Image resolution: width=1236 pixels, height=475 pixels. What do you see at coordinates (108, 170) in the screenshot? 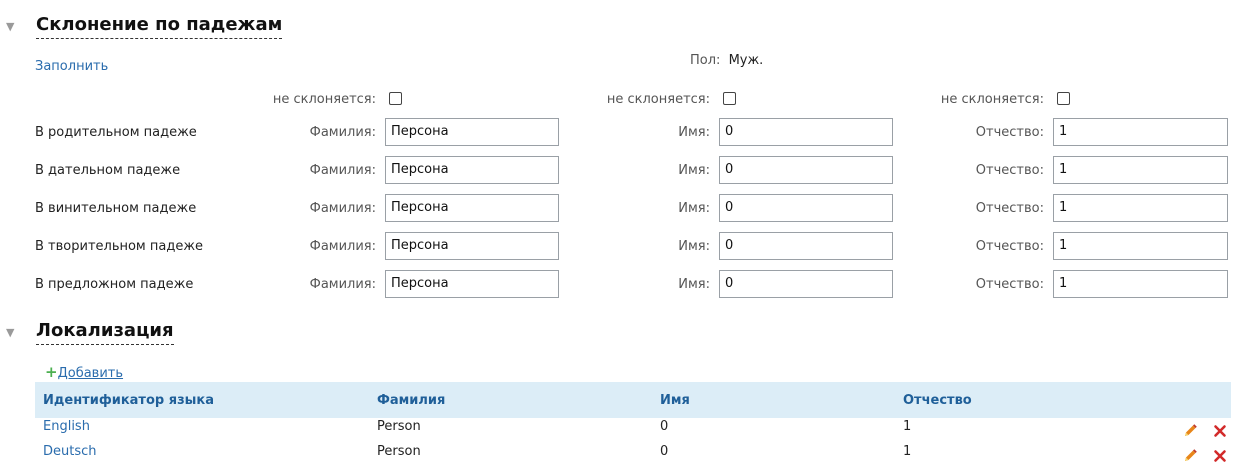
I see `case-label: В дательном падеже` at bounding box center [108, 170].